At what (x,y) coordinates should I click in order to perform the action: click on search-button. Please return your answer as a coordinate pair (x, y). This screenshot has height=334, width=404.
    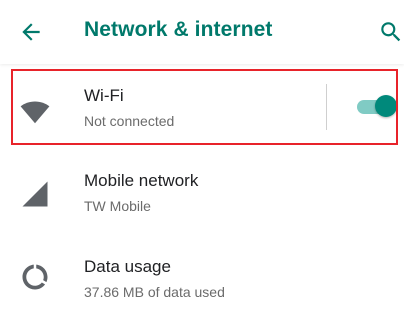
    Looking at the image, I should click on (391, 32).